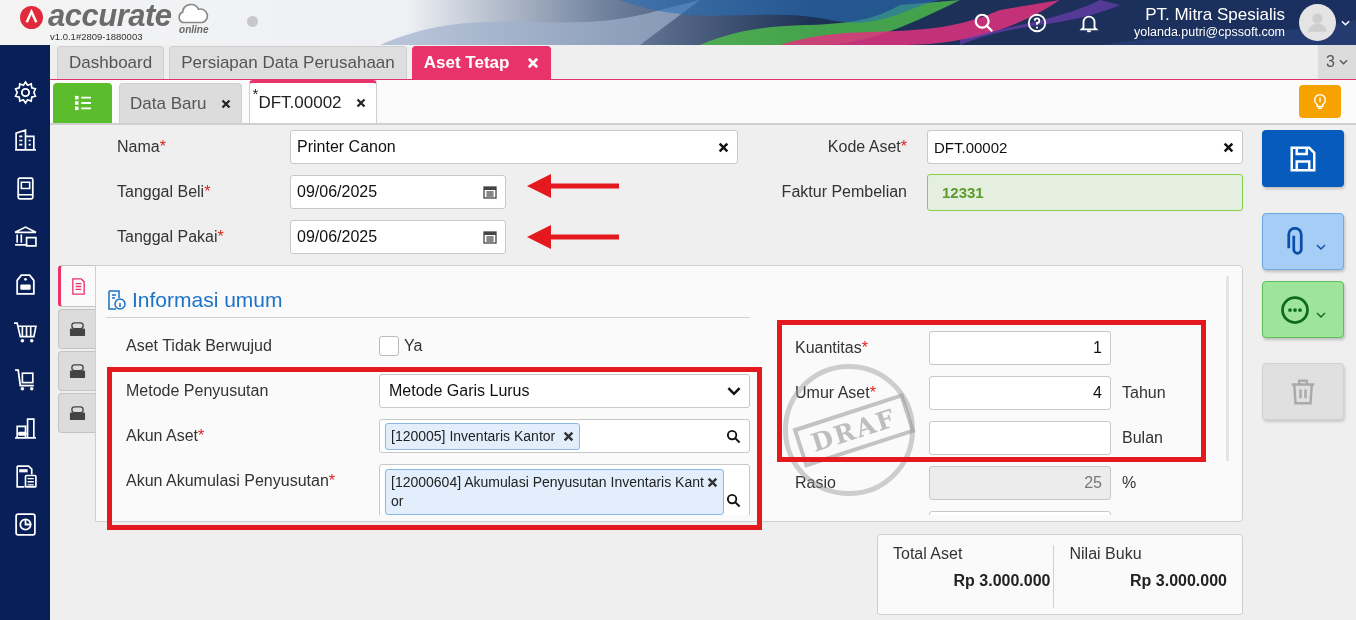  What do you see at coordinates (168, 103) in the screenshot?
I see `tab-label: Data Baru` at bounding box center [168, 103].